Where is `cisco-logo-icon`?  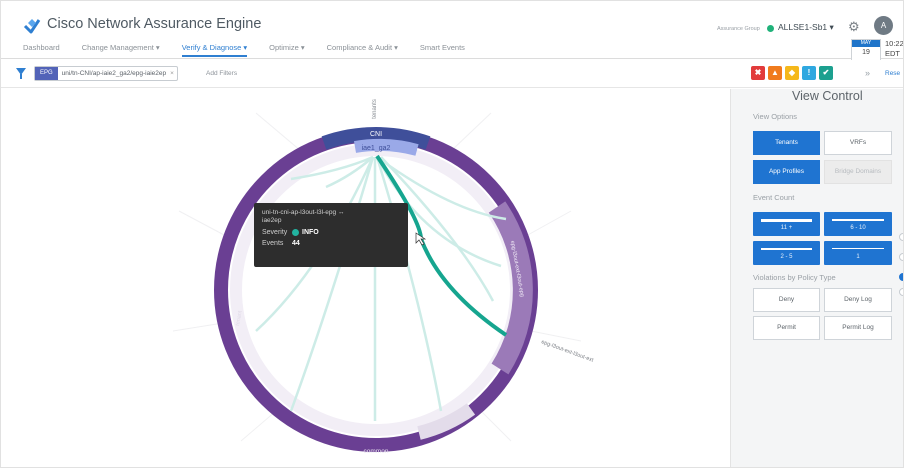 cisco-logo-icon is located at coordinates (32, 26).